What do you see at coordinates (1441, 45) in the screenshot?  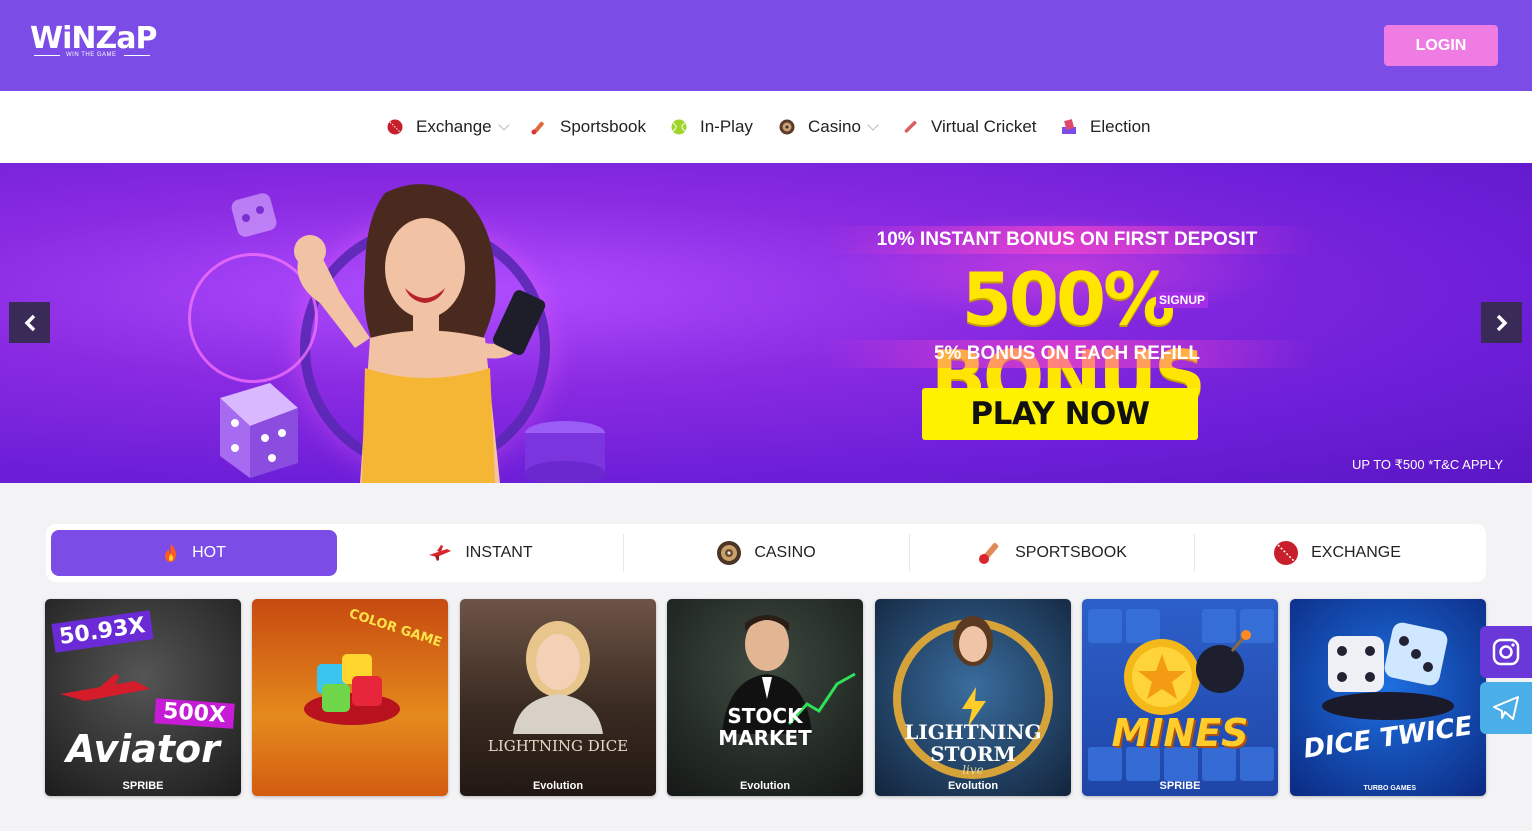 I see `login-button: LOGIN` at bounding box center [1441, 45].